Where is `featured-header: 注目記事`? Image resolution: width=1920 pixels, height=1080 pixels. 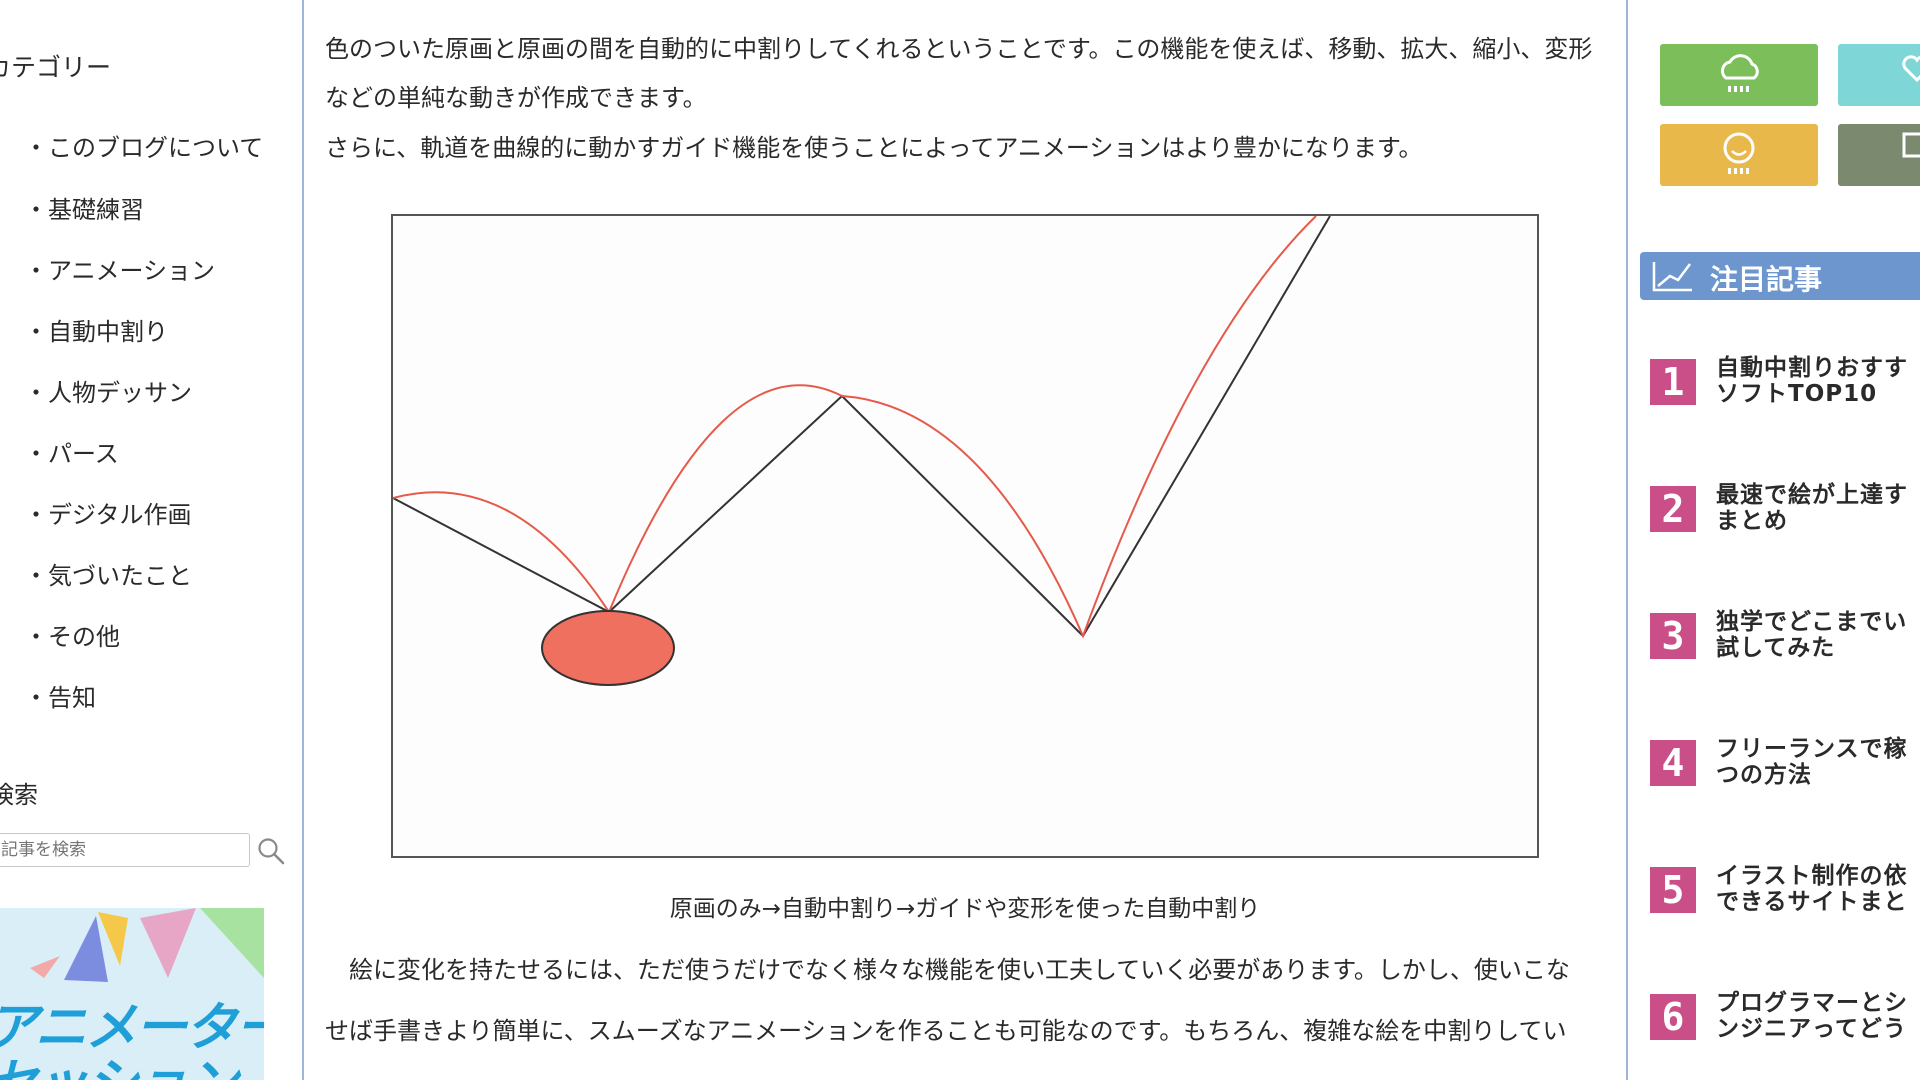
featured-header: 注目記事 is located at coordinates (1780, 276).